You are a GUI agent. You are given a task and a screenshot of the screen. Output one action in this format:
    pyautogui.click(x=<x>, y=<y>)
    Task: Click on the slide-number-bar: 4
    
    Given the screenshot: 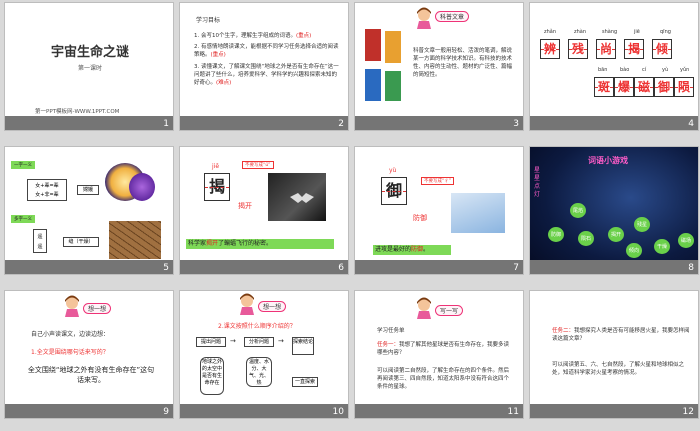 What is the action you would take?
    pyautogui.click(x=614, y=123)
    